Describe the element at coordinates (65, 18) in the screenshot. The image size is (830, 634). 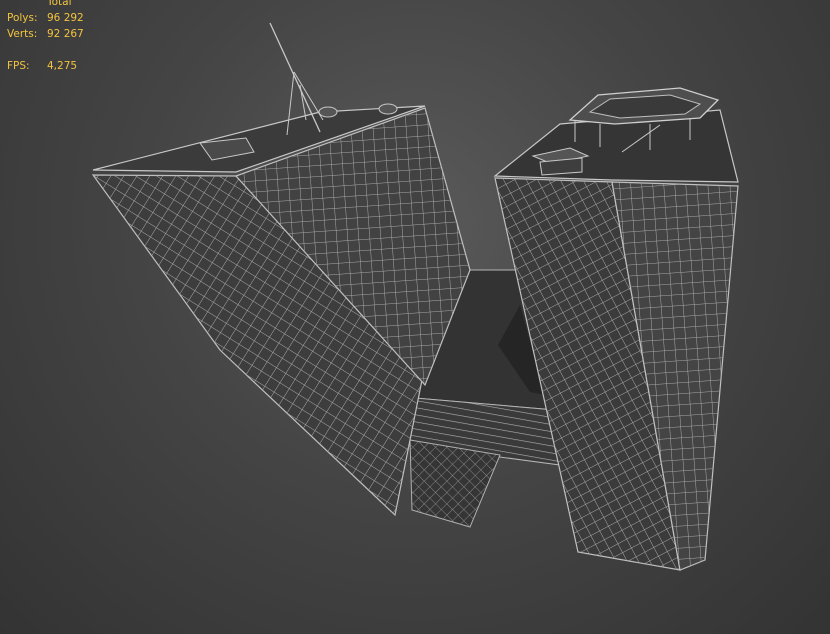
I see `polys-value: 96 292` at that location.